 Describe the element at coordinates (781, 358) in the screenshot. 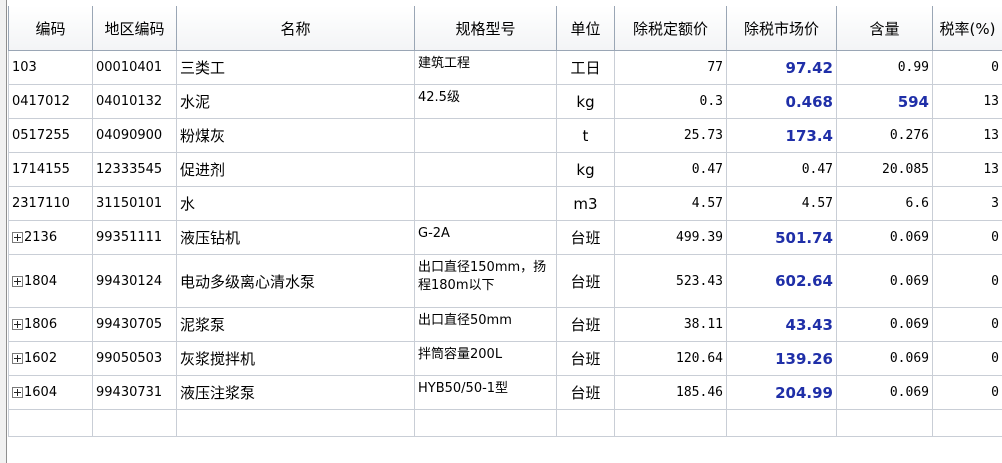

I see `cell-market-price: 139.26` at that location.